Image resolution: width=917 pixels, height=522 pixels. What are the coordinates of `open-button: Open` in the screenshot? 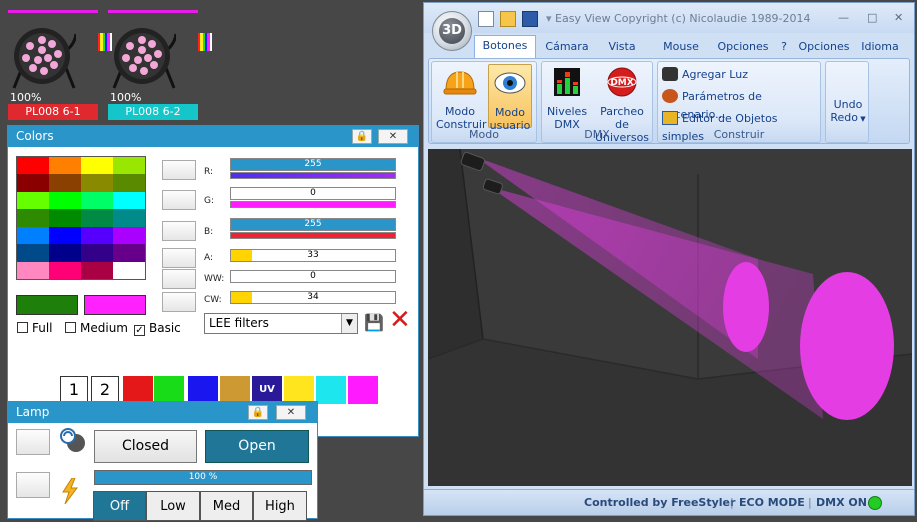 It's located at (257, 446).